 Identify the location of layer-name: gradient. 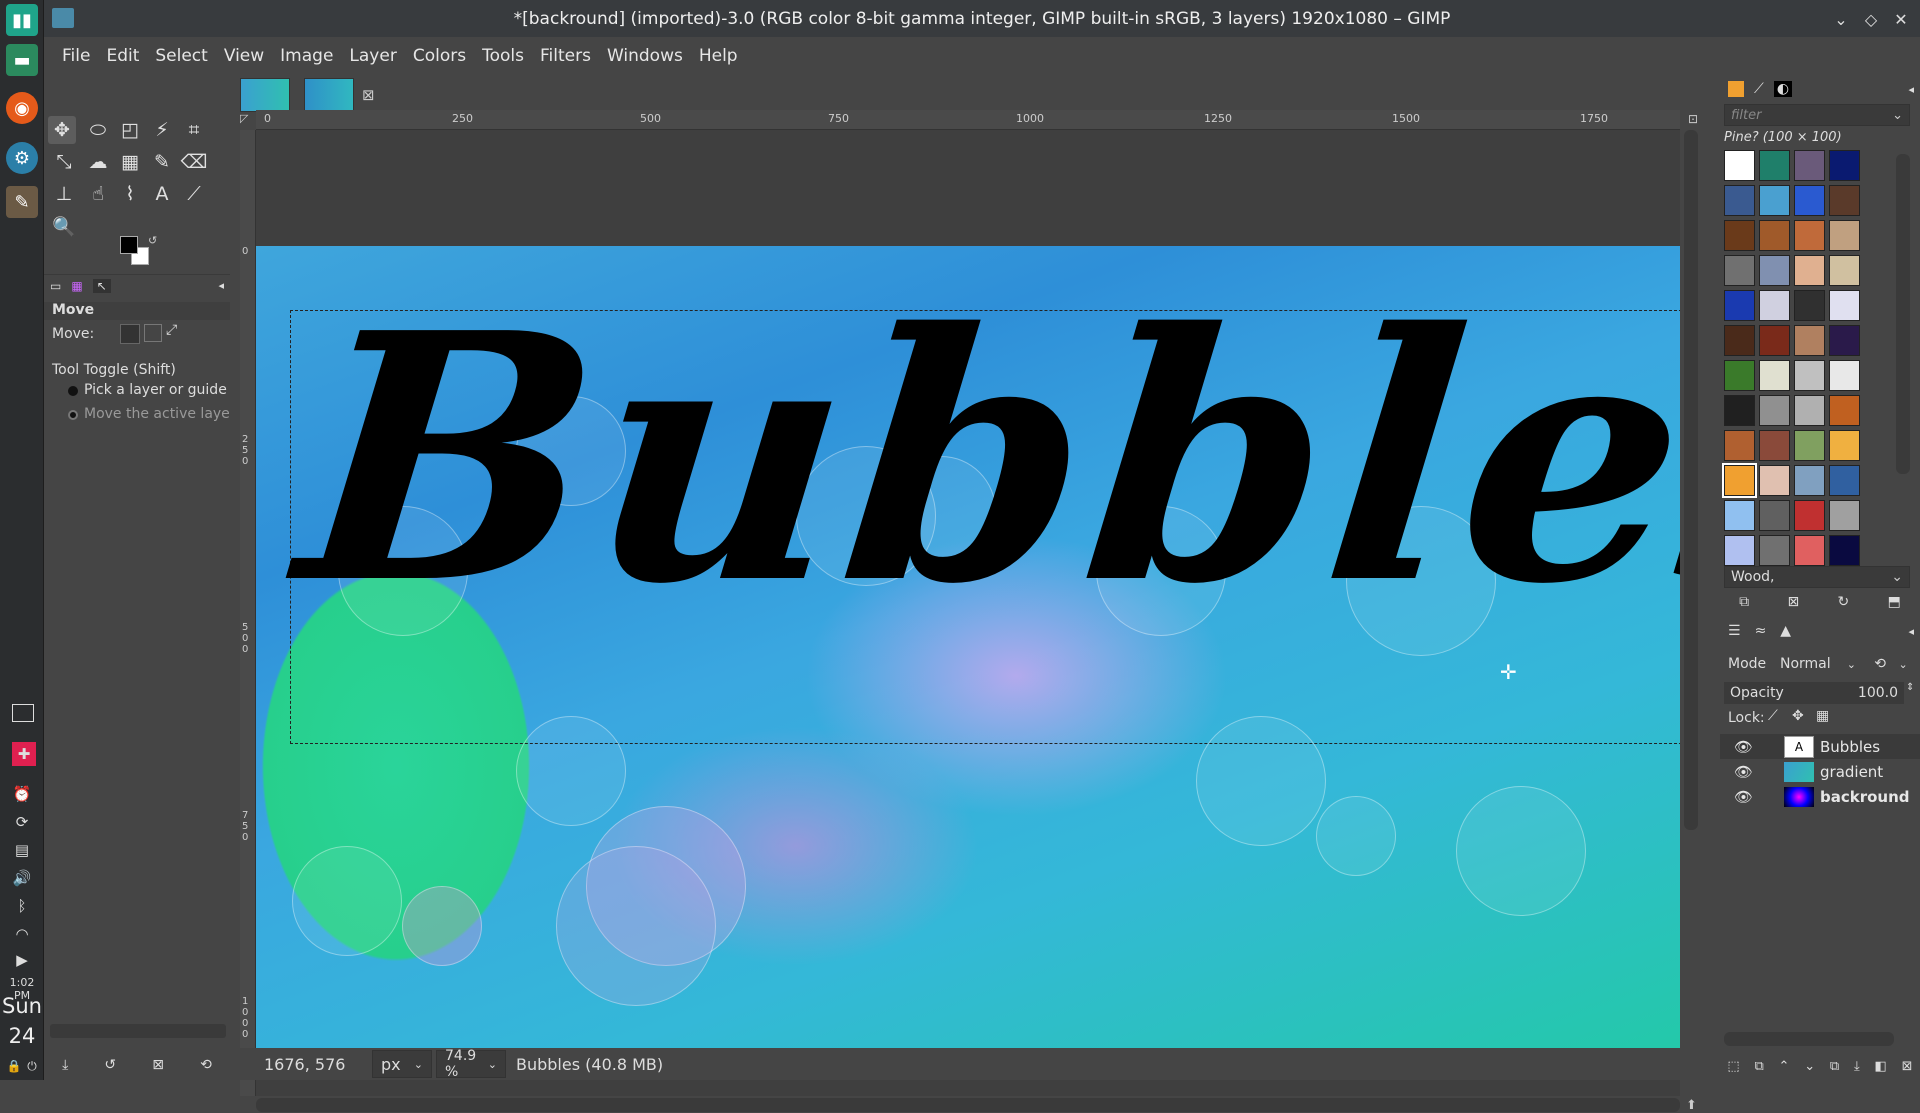
(1851, 772).